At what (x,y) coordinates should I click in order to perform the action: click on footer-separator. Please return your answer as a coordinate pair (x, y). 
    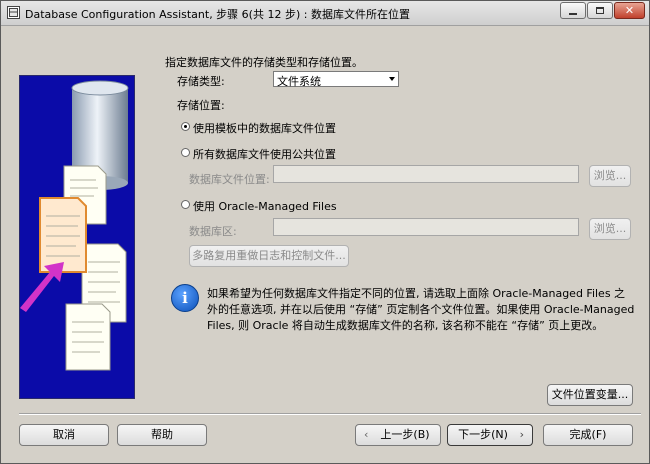
    Looking at the image, I should click on (330, 414).